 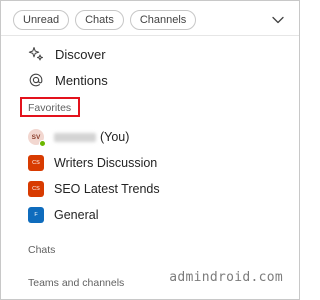 What do you see at coordinates (41, 250) in the screenshot?
I see `chats-section-heading: Chats` at bounding box center [41, 250].